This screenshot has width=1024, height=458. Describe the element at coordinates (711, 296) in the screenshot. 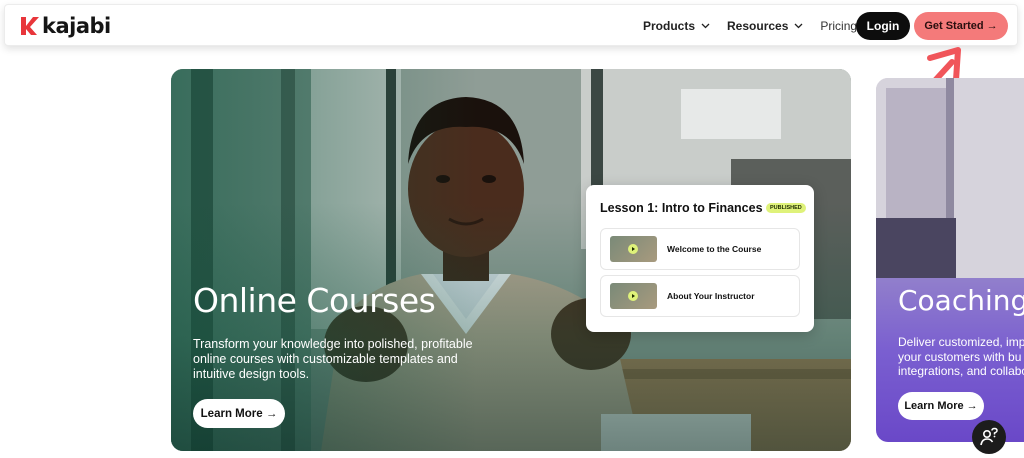

I see `lesson-item-label: About Your Instructor` at that location.